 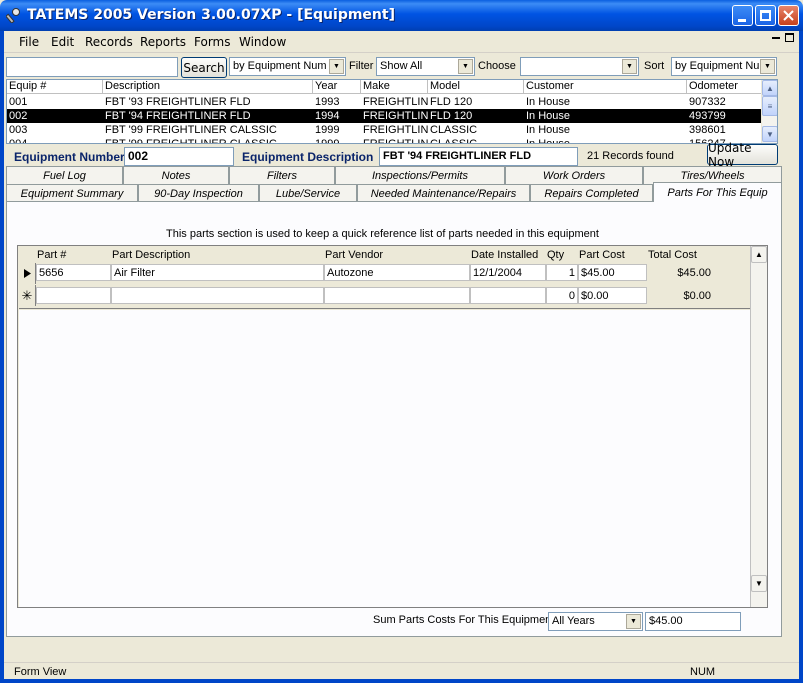 I want to click on menu-bar: File Edit Records Reports Forms Window, so click(x=401, y=42).